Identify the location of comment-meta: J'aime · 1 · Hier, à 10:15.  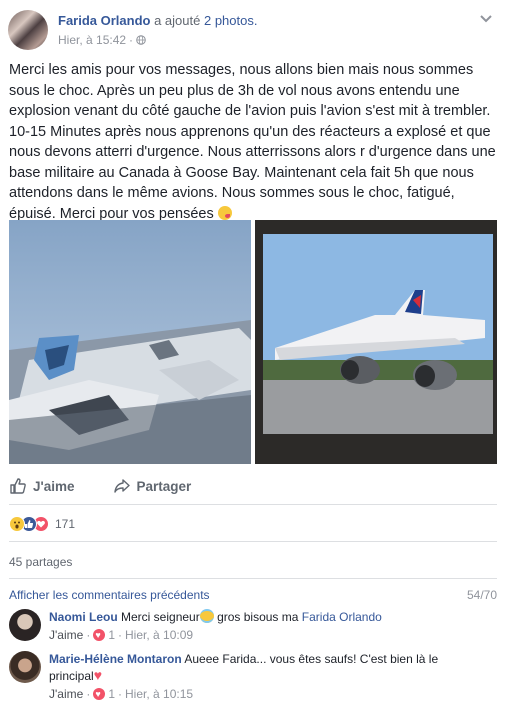
(269, 694).